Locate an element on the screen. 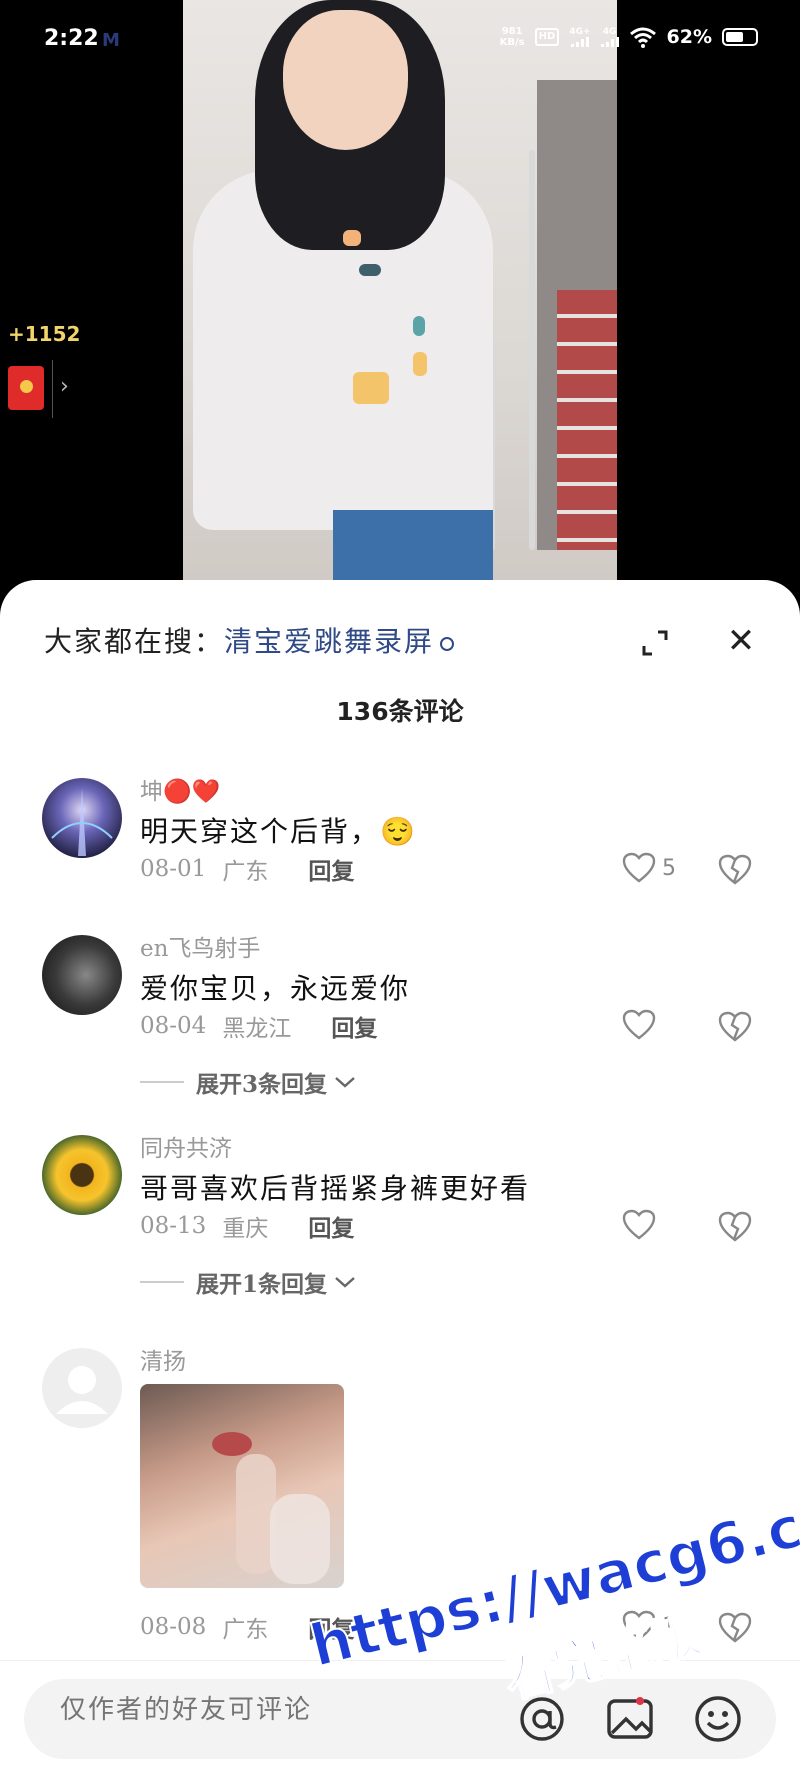 This screenshot has height=1778, width=800. network-speed-value: 981 is located at coordinates (512, 31).